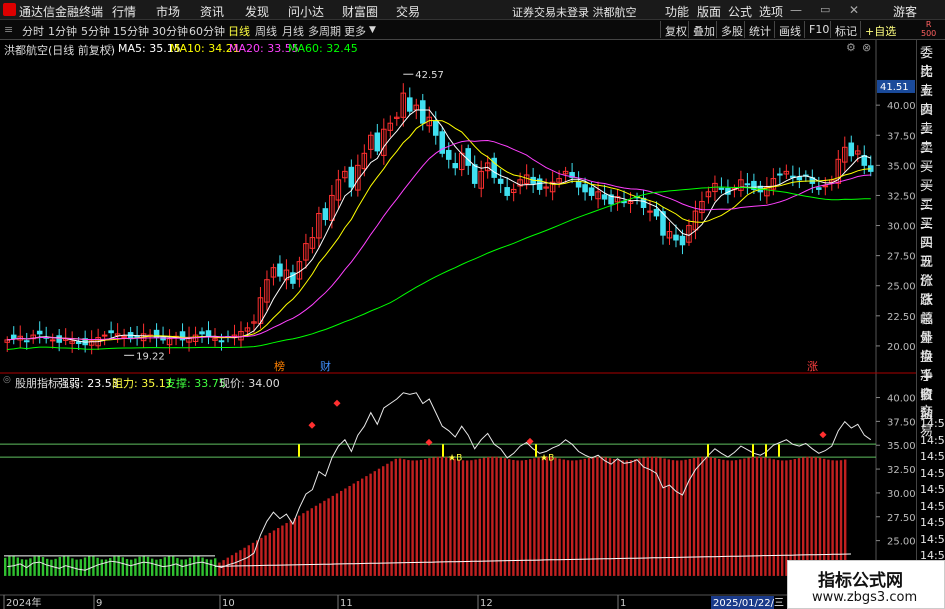 This screenshot has height=609, width=945. Describe the element at coordinates (212, 11) in the screenshot. I see `menu-zixun: 资讯` at that location.